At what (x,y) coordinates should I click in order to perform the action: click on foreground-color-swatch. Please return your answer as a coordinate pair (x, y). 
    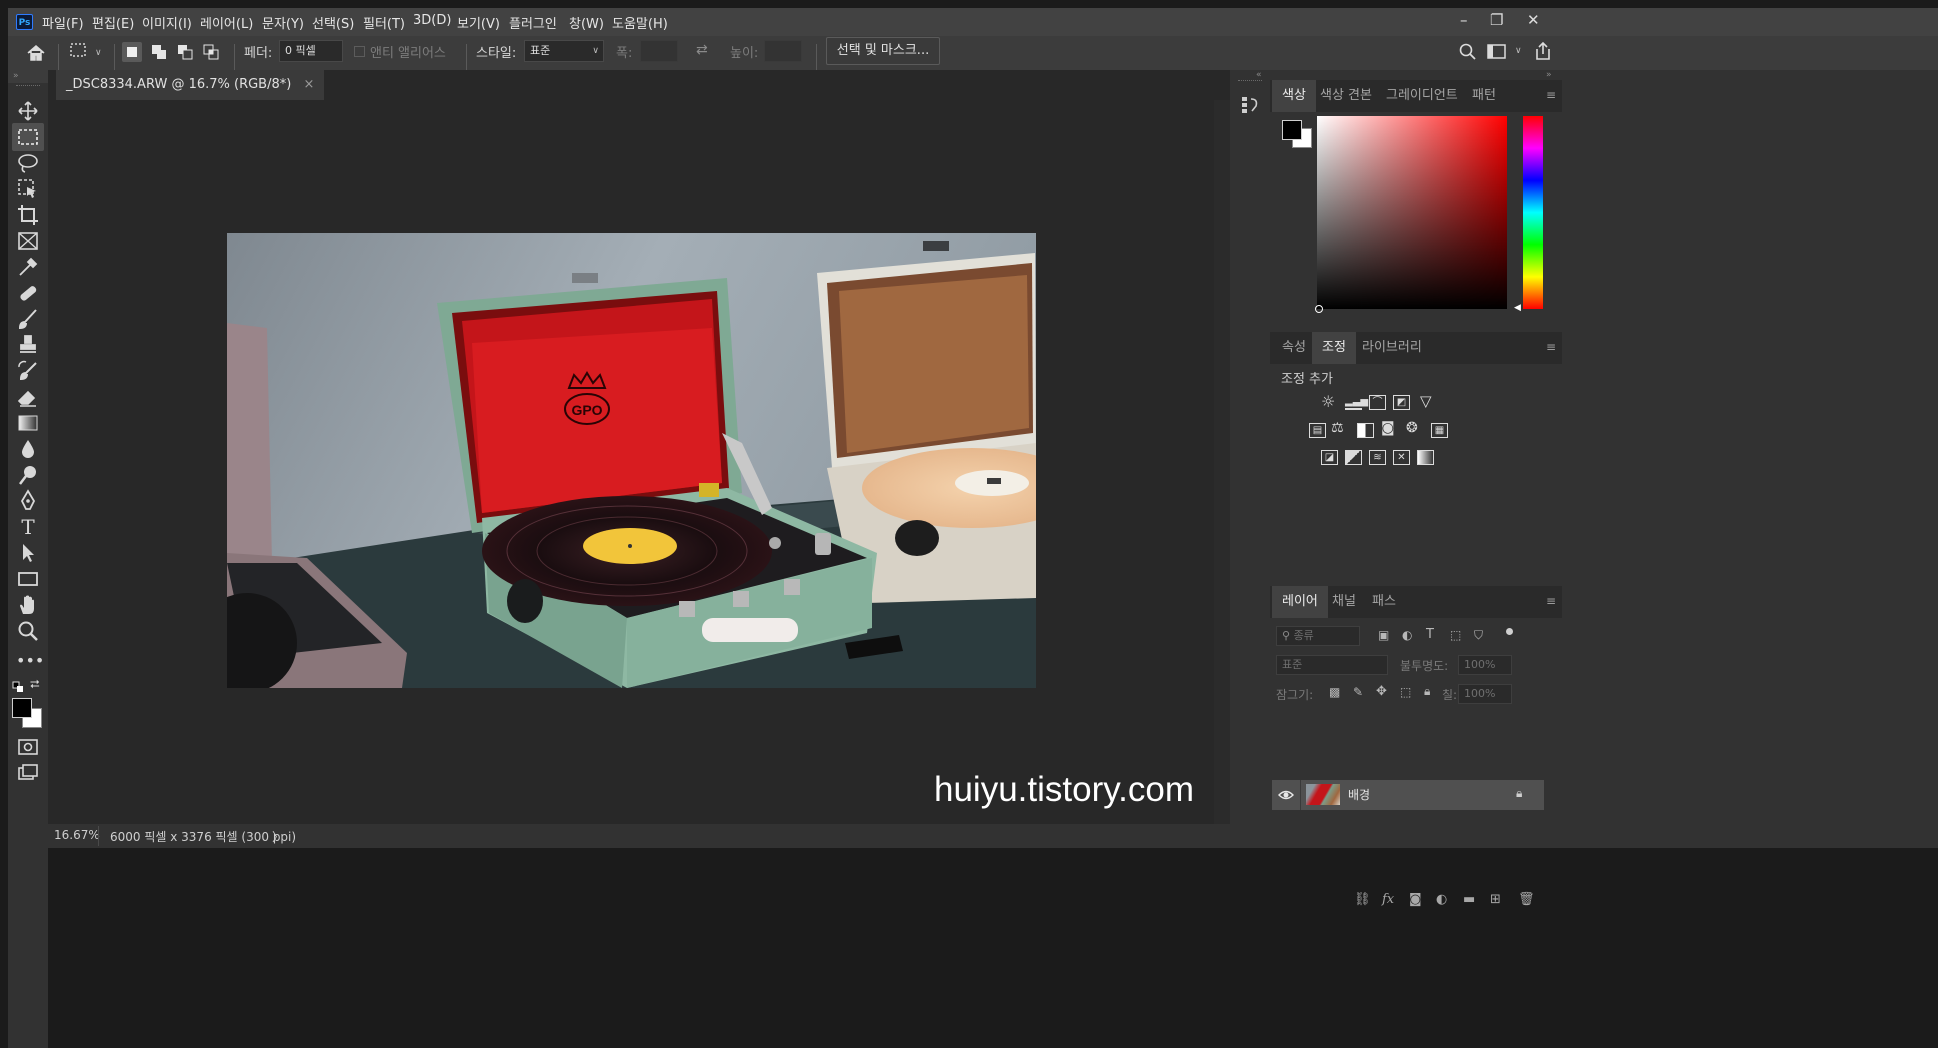
    Looking at the image, I should click on (22, 708).